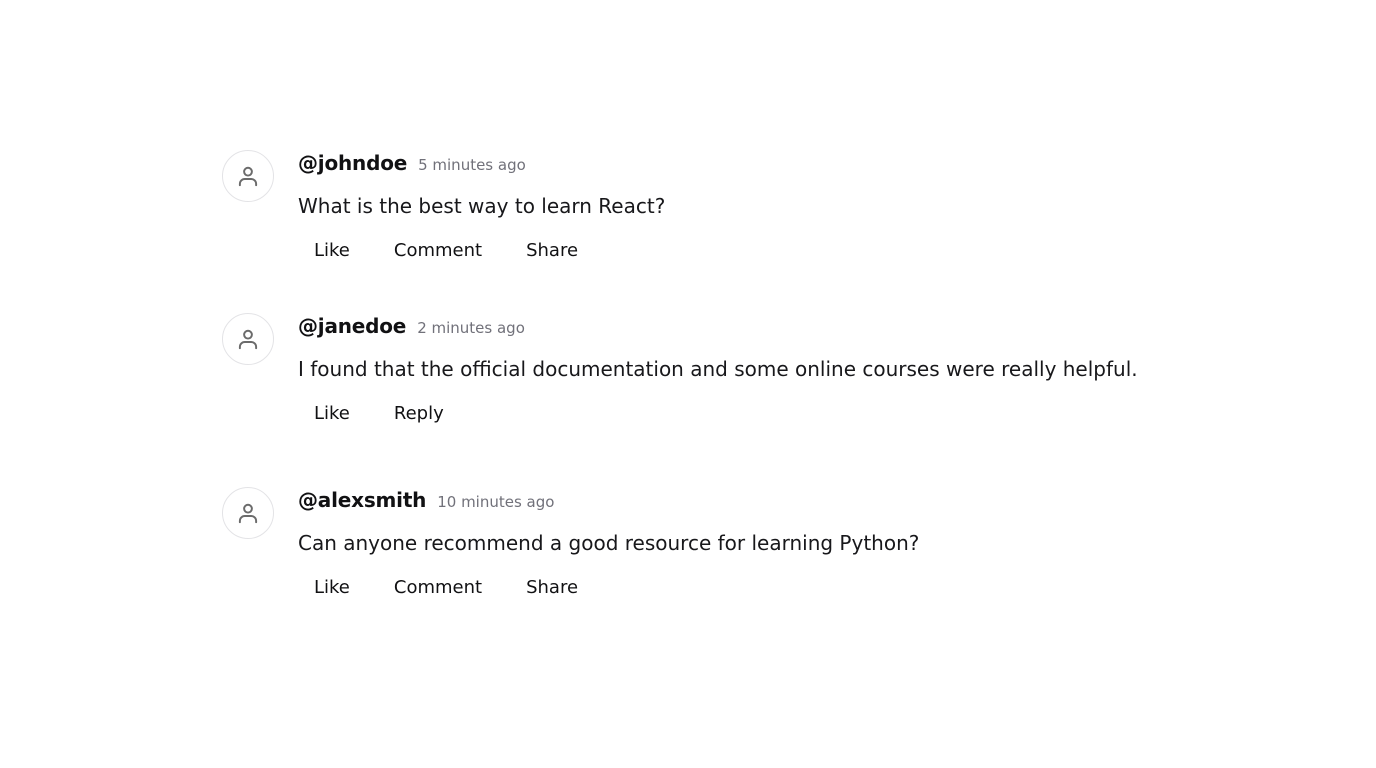 The width and height of the screenshot is (1376, 768). Describe the element at coordinates (482, 206) in the screenshot. I see `comment-text: What is the best way to learn React?` at that location.